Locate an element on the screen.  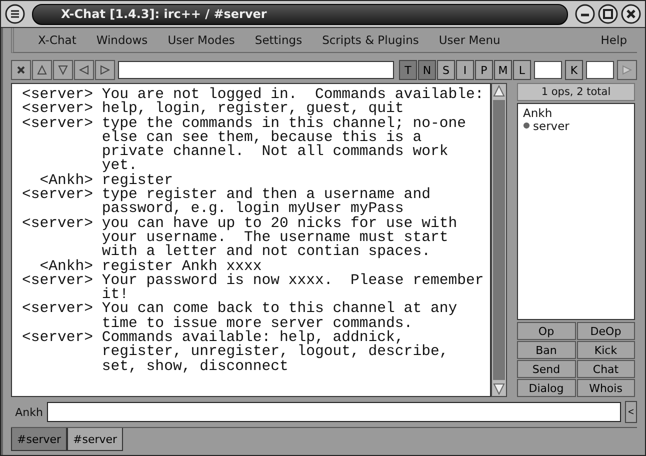
menu-item: User Menu is located at coordinates (469, 40).